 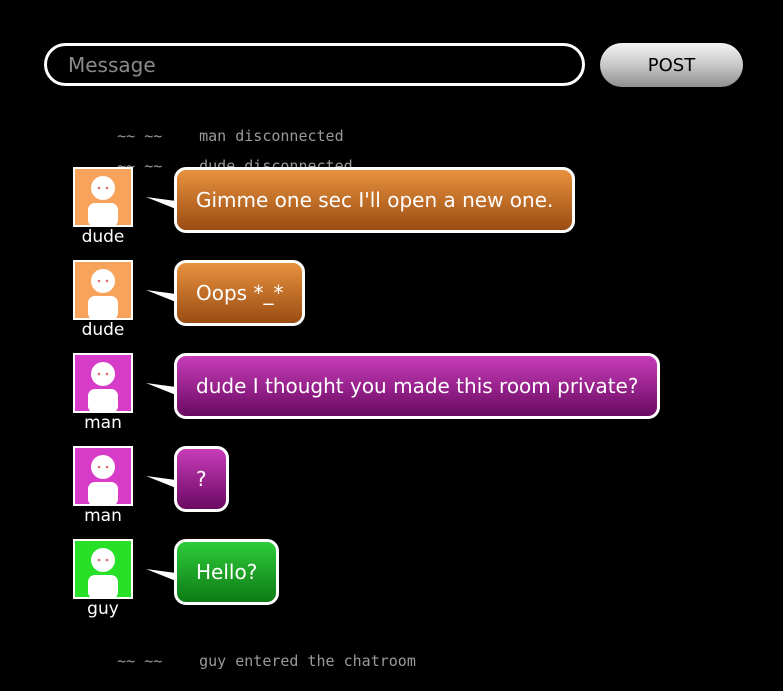 I want to click on username: guy, so click(x=103, y=609).